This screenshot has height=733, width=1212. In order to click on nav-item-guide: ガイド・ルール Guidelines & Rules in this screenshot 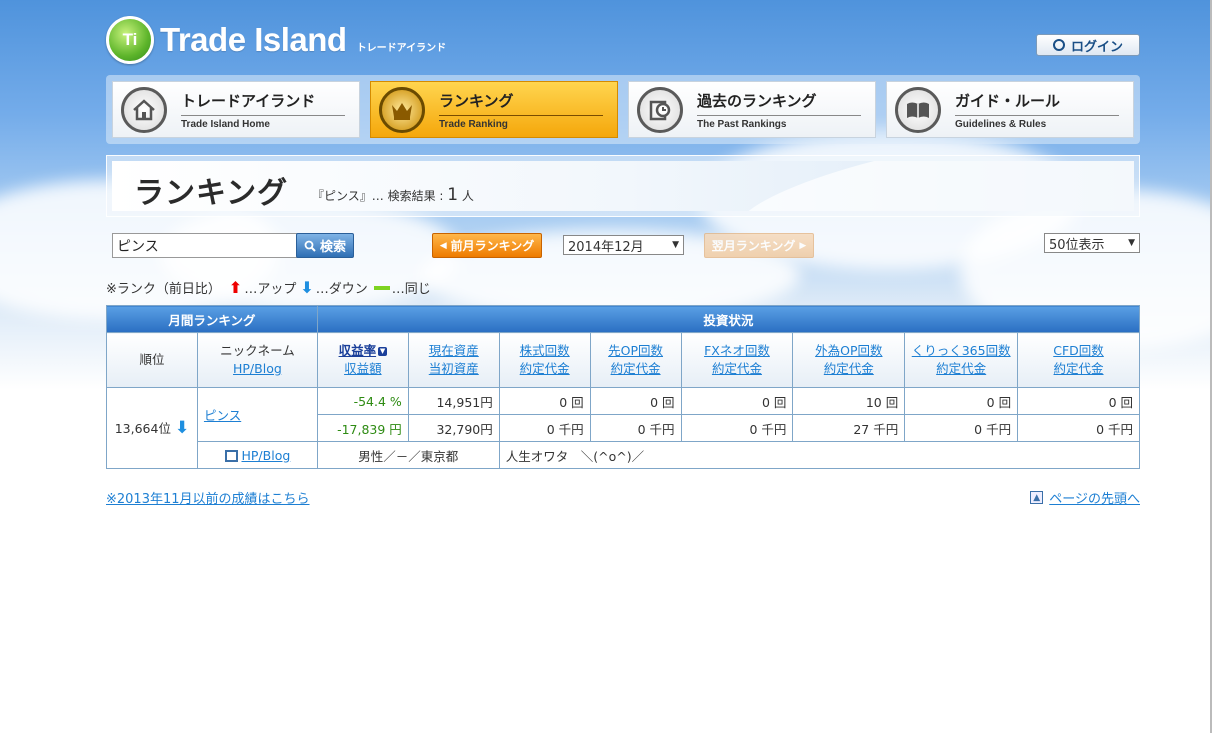, I will do `click(1010, 109)`.